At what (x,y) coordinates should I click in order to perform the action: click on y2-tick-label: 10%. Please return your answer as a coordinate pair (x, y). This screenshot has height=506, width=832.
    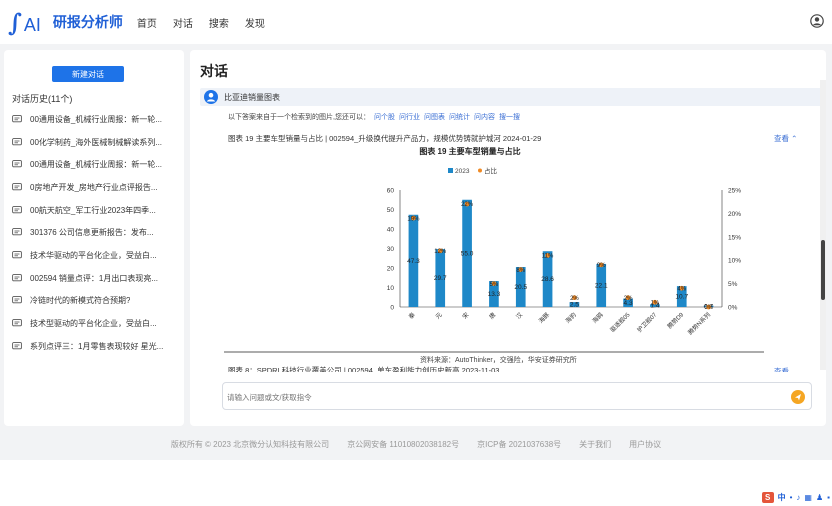
    Looking at the image, I should click on (734, 261).